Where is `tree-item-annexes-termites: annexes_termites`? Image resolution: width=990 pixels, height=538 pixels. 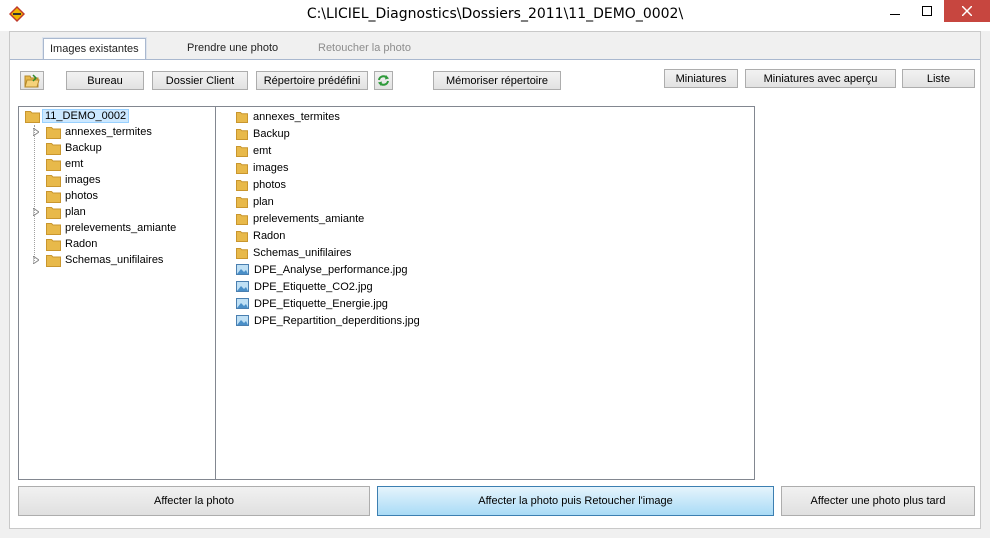
tree-item-annexes-termites: annexes_termites is located at coordinates (91, 132).